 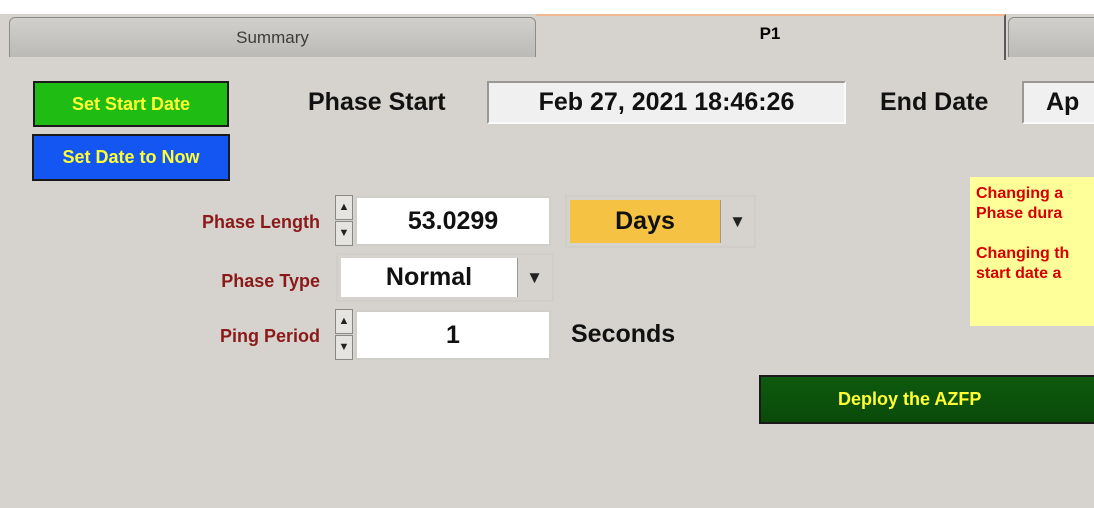 What do you see at coordinates (429, 277) in the screenshot?
I see `phase-type-select: Normal` at bounding box center [429, 277].